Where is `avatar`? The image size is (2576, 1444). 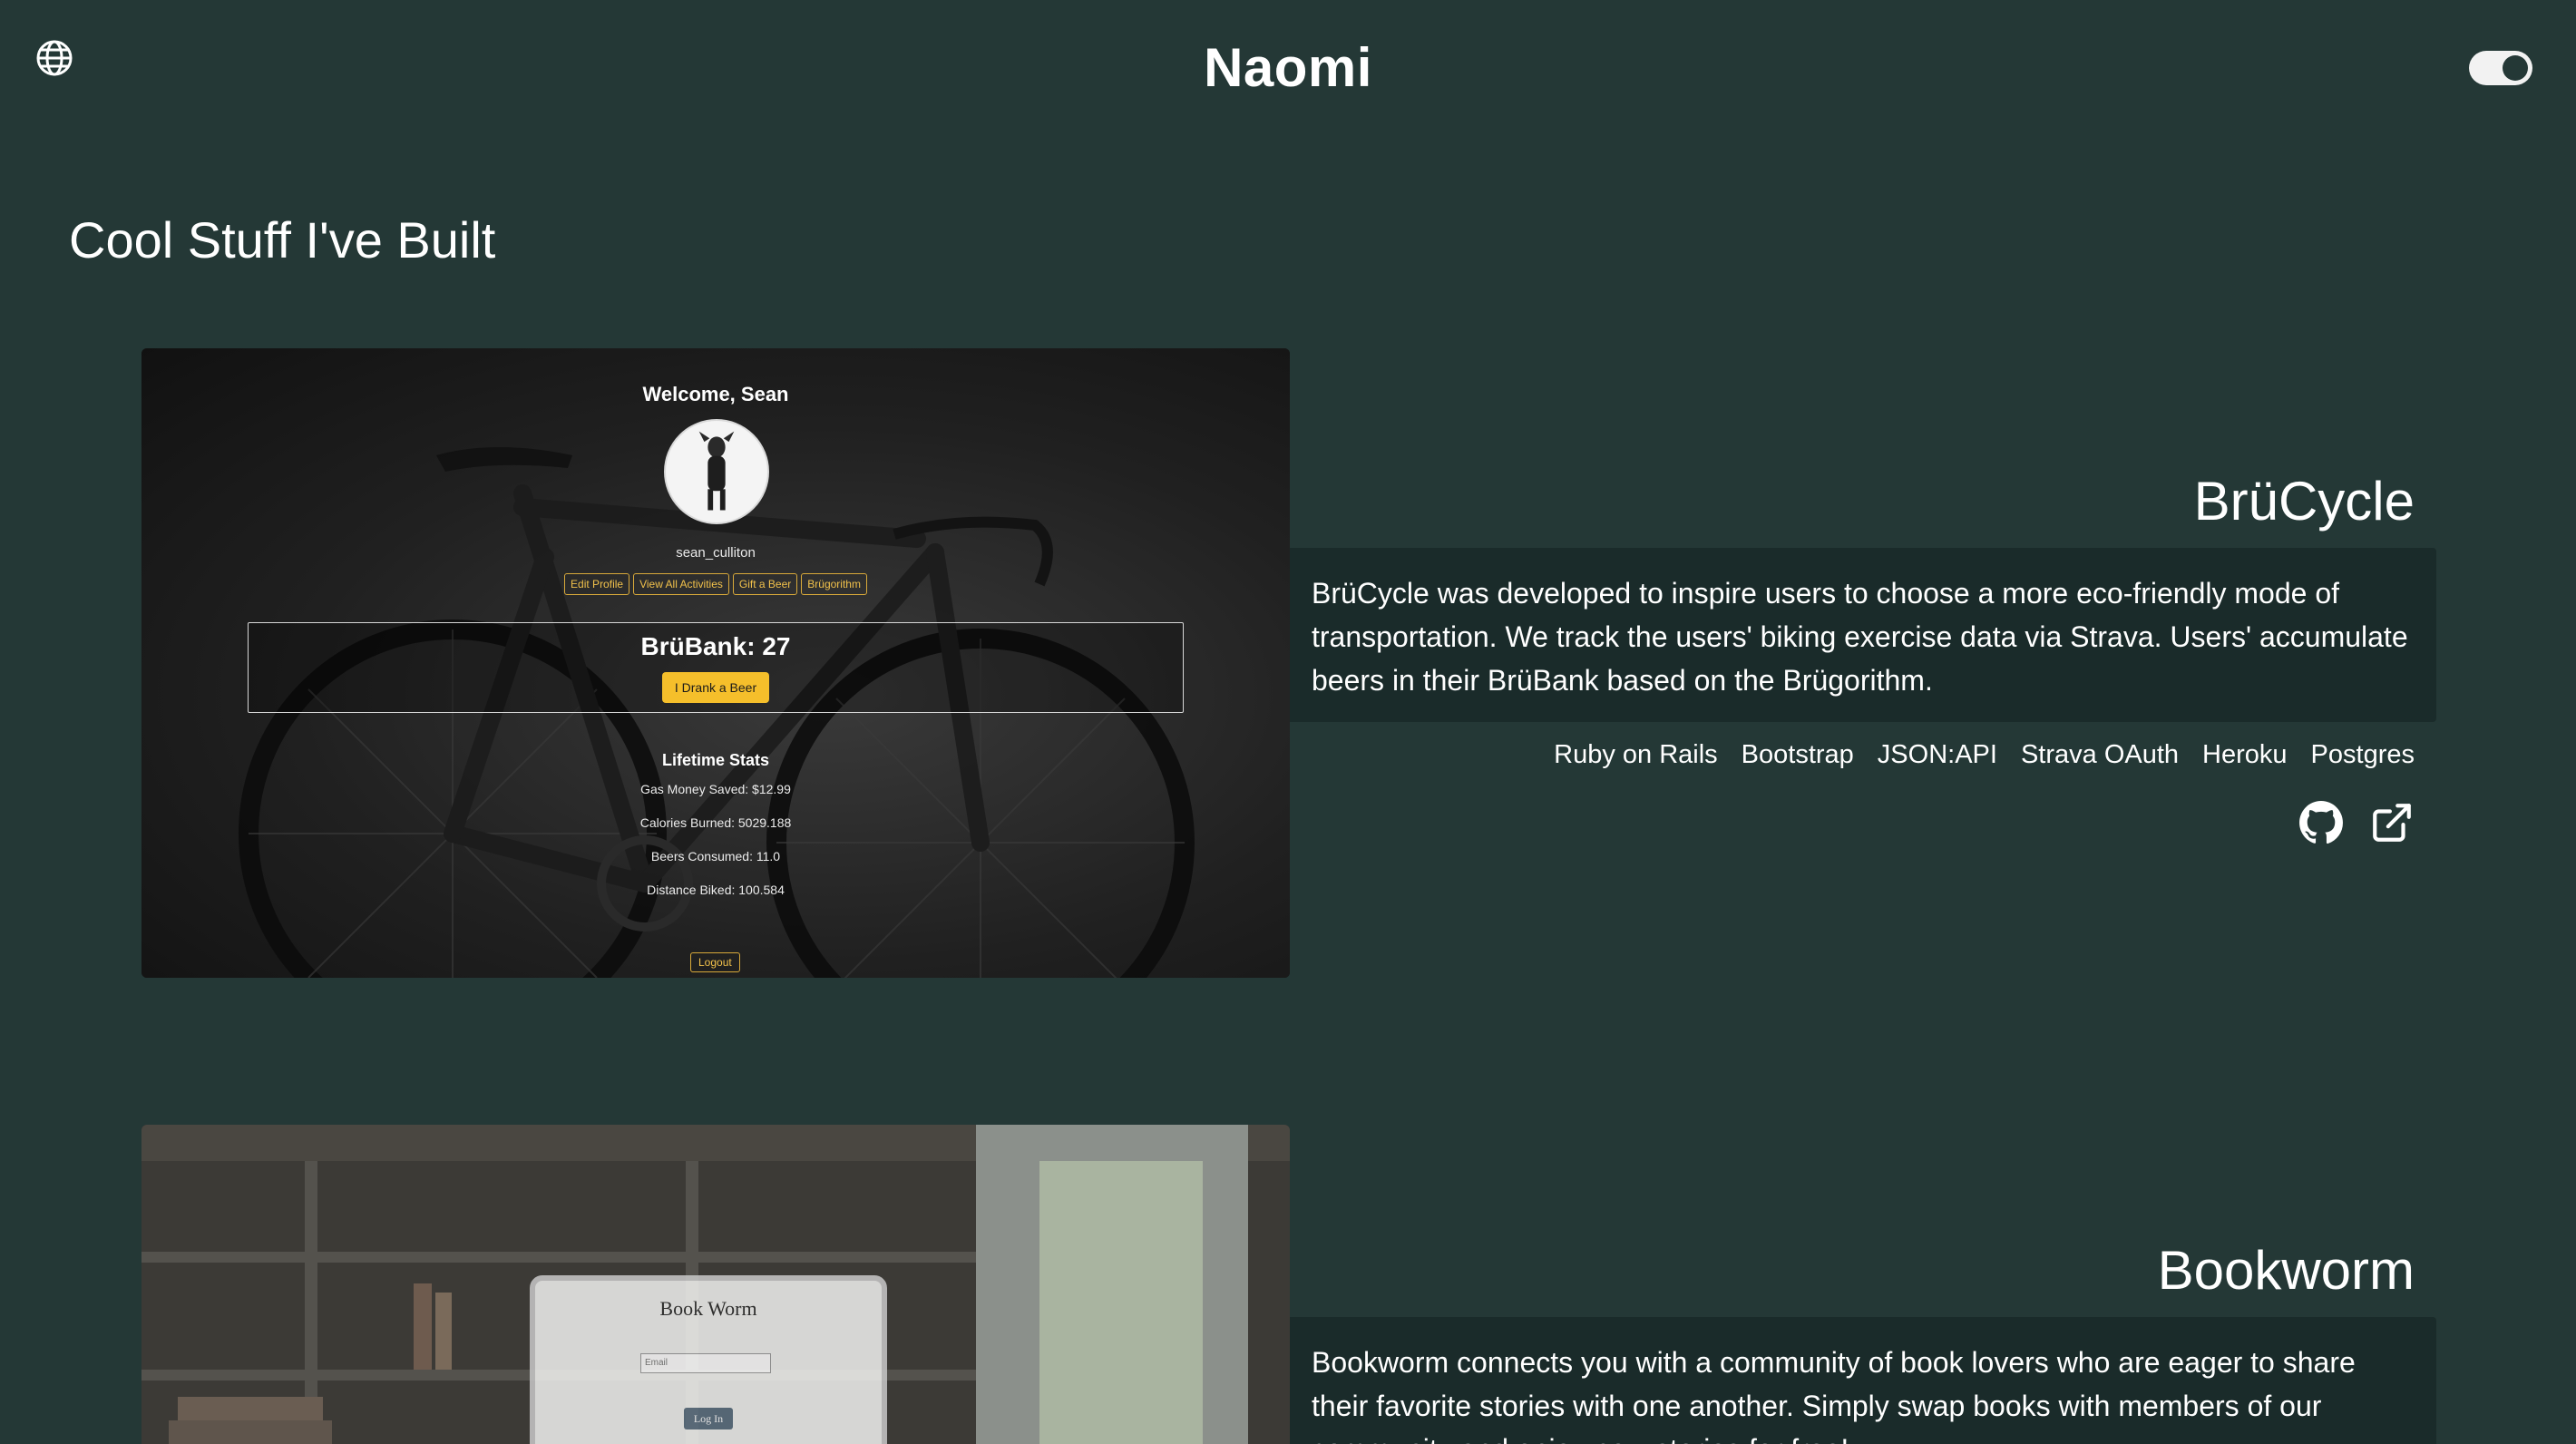
avatar is located at coordinates (716, 471).